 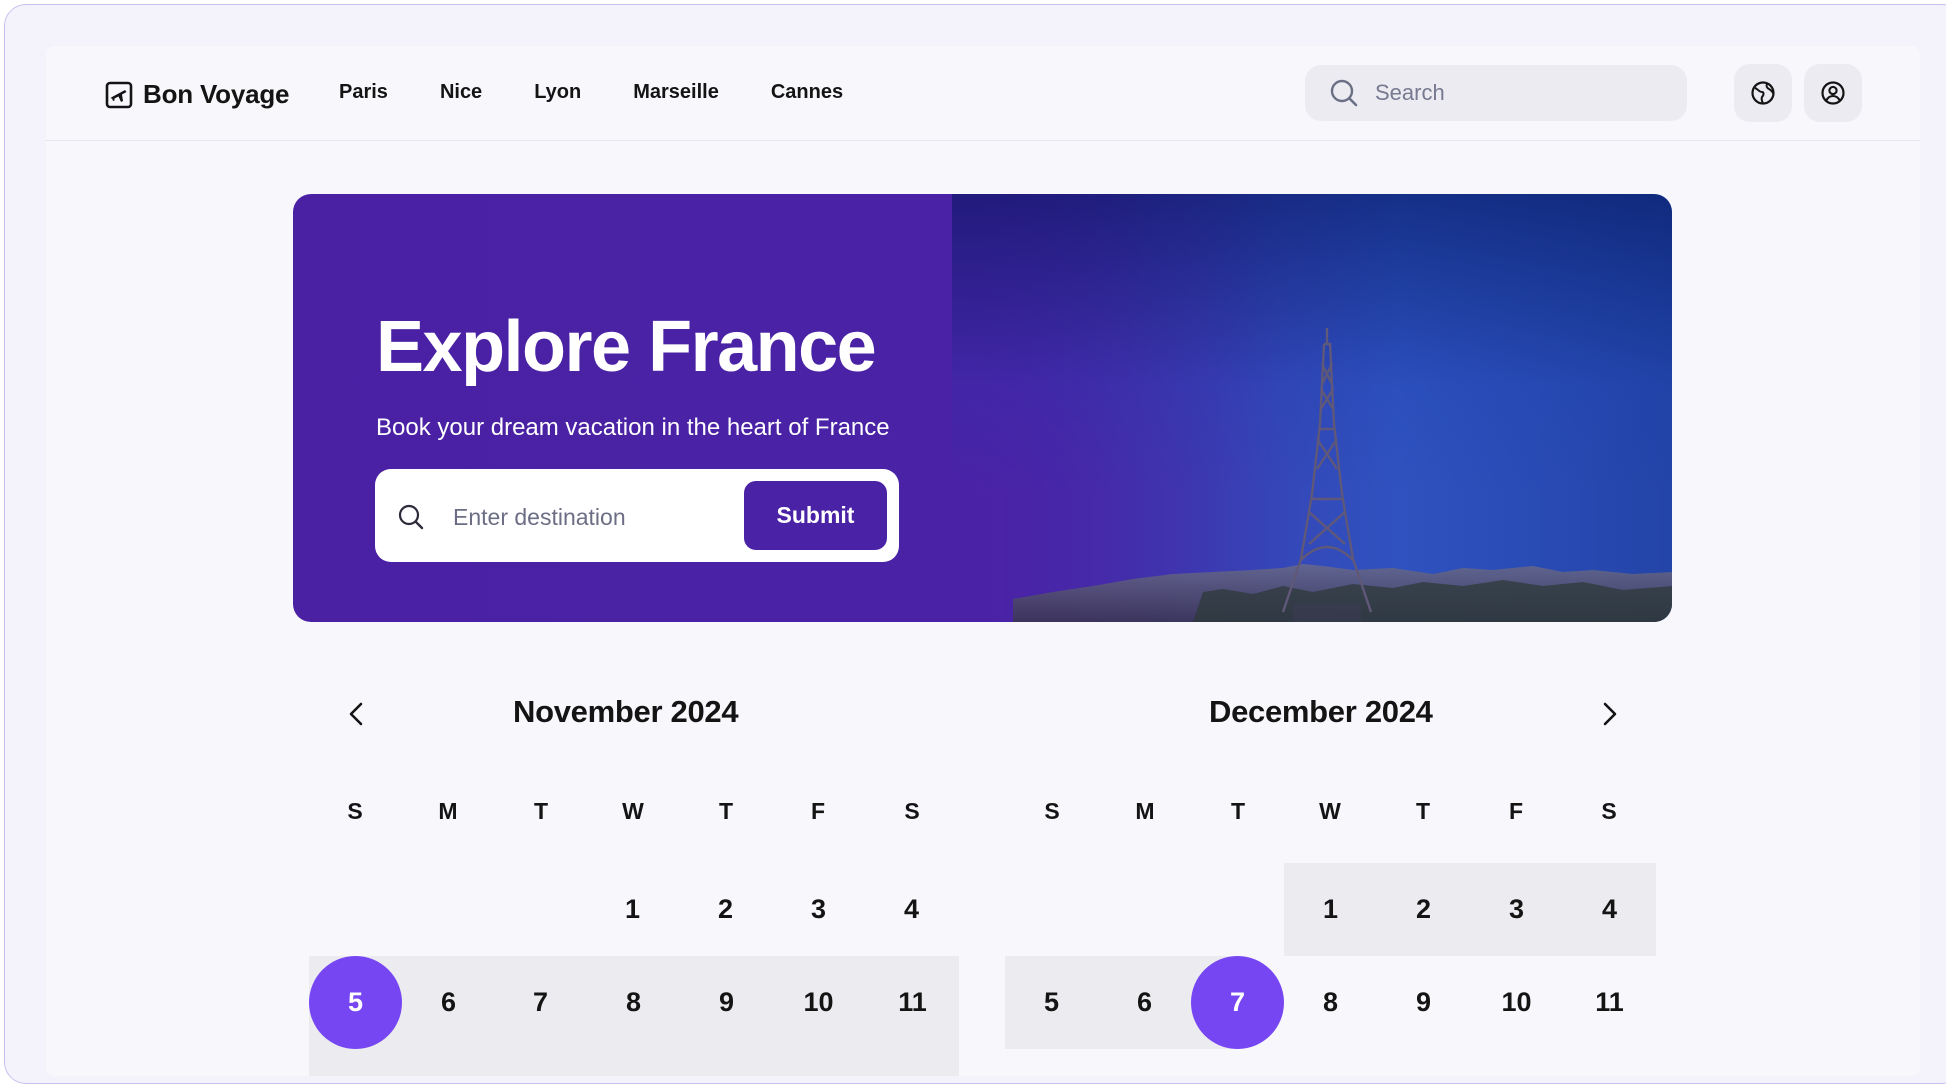 I want to click on nav-link-cannes: Cannes, so click(x=807, y=92).